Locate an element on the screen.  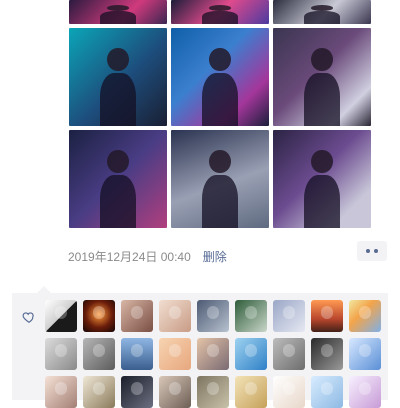
post-meta: 2019年12月24日 00:40 删除 is located at coordinates (226, 256).